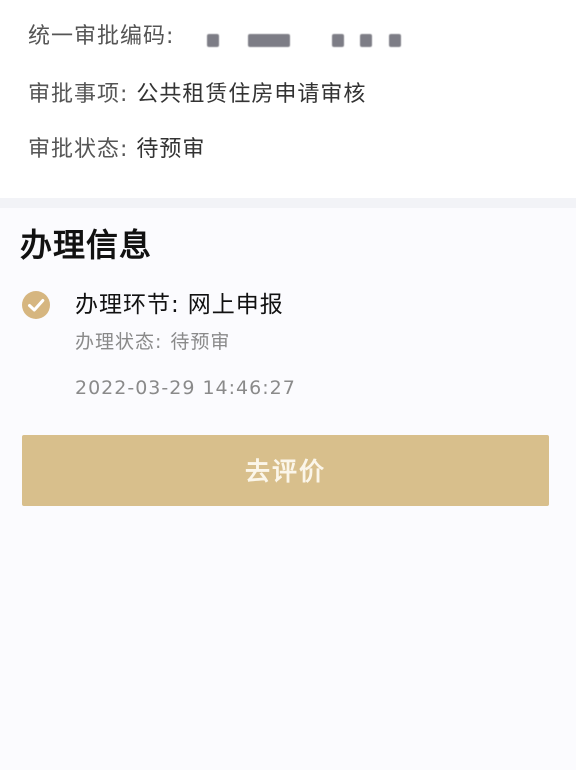 The height and width of the screenshot is (770, 576). Describe the element at coordinates (288, 203) in the screenshot. I see `section-divider` at that location.